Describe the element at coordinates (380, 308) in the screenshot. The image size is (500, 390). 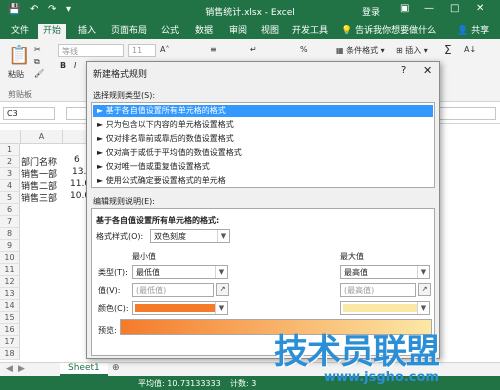
I see `maximum-color-swatch` at that location.